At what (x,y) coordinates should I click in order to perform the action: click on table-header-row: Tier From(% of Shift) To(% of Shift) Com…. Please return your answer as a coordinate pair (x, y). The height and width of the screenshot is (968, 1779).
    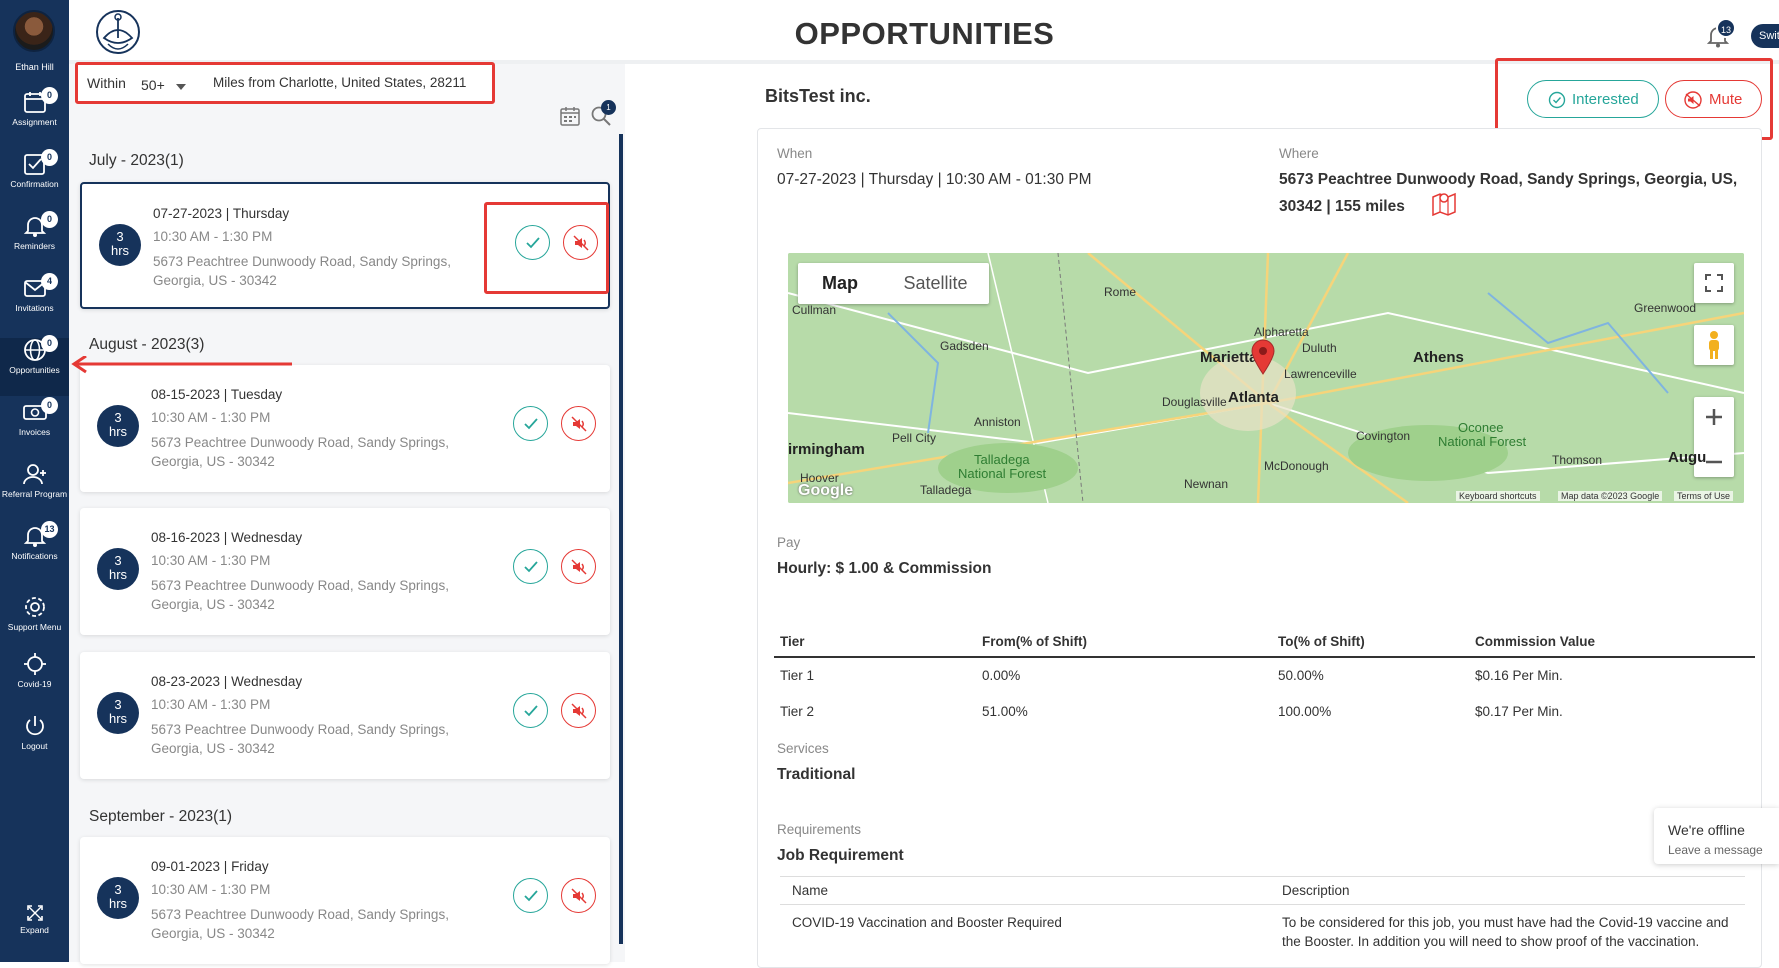
    Looking at the image, I should click on (1264, 642).